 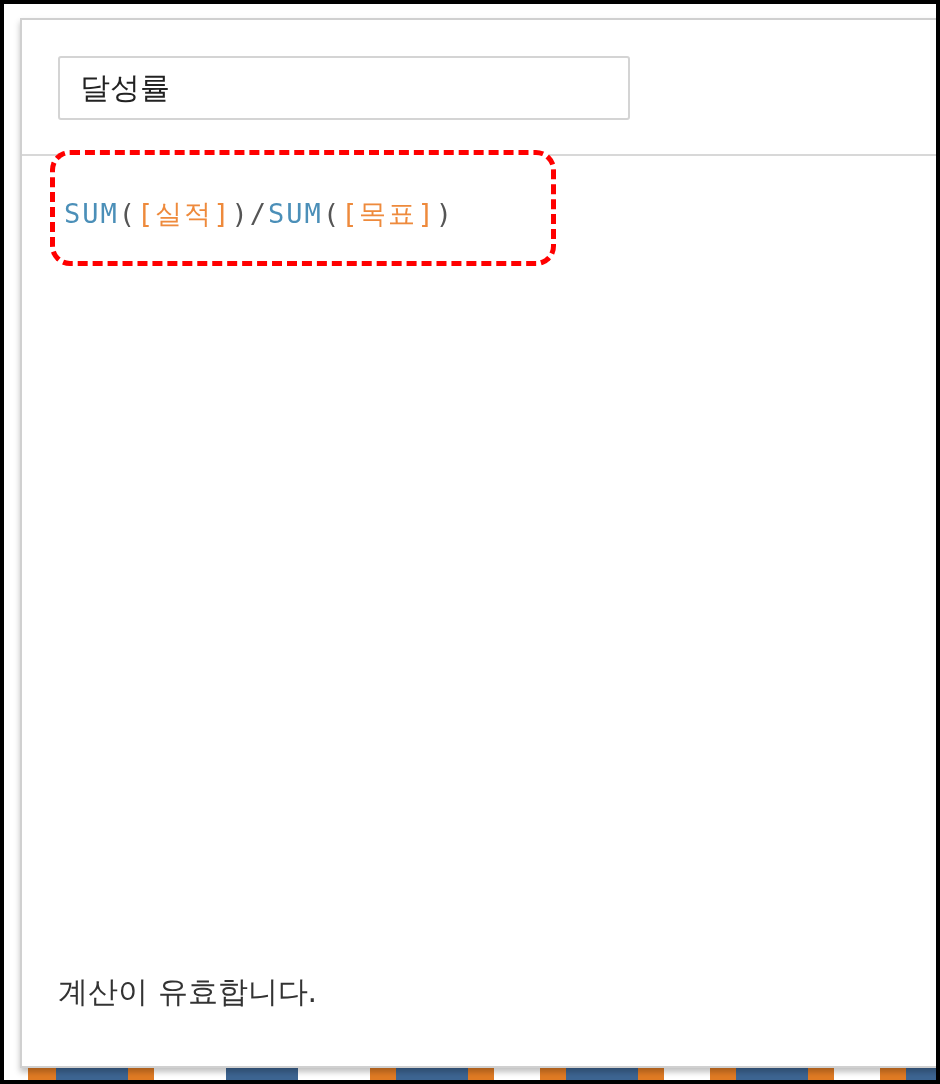 What do you see at coordinates (188, 991) in the screenshot?
I see `validation-message: 계산이 유효합니다.` at bounding box center [188, 991].